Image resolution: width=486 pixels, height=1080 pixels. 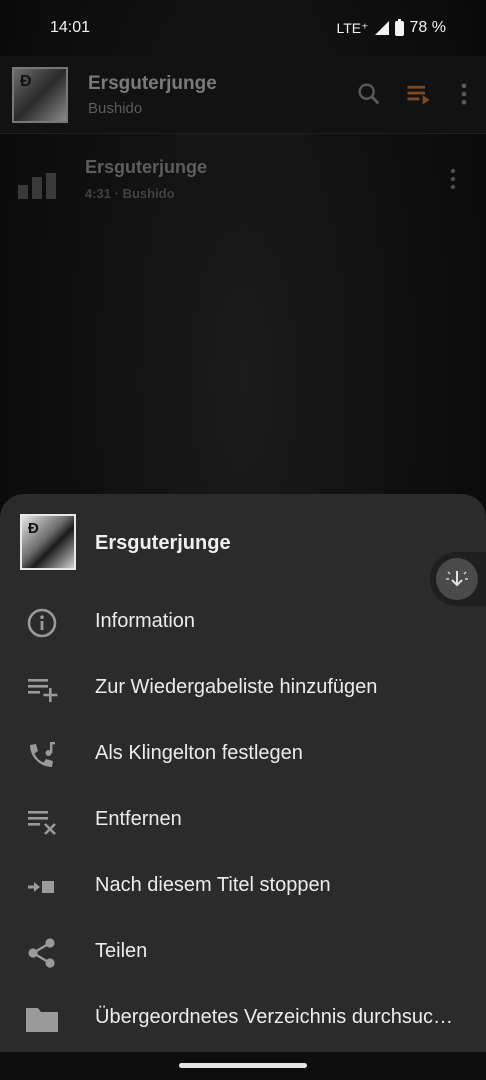 What do you see at coordinates (152, 83) in the screenshot?
I see `toolbar-title: Ersguterjunge` at bounding box center [152, 83].